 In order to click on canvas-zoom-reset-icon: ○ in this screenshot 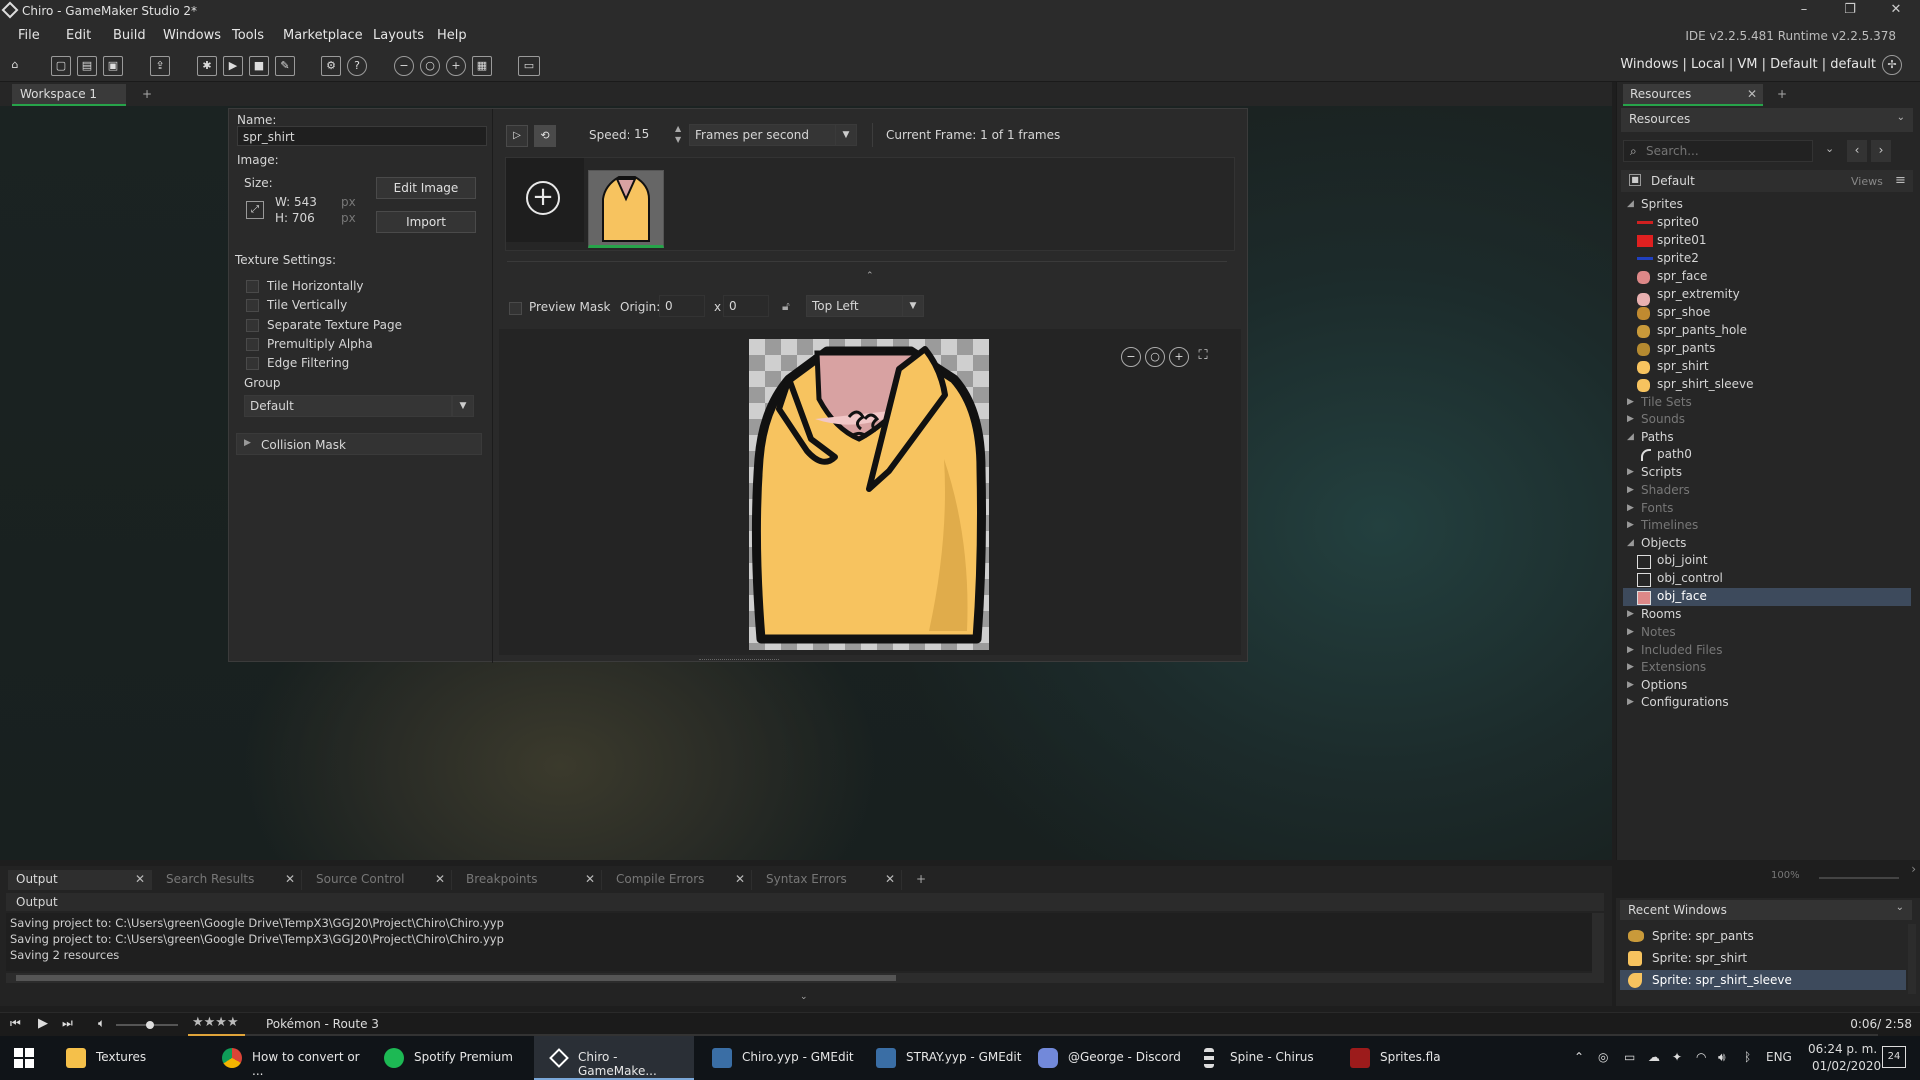, I will do `click(1155, 357)`.